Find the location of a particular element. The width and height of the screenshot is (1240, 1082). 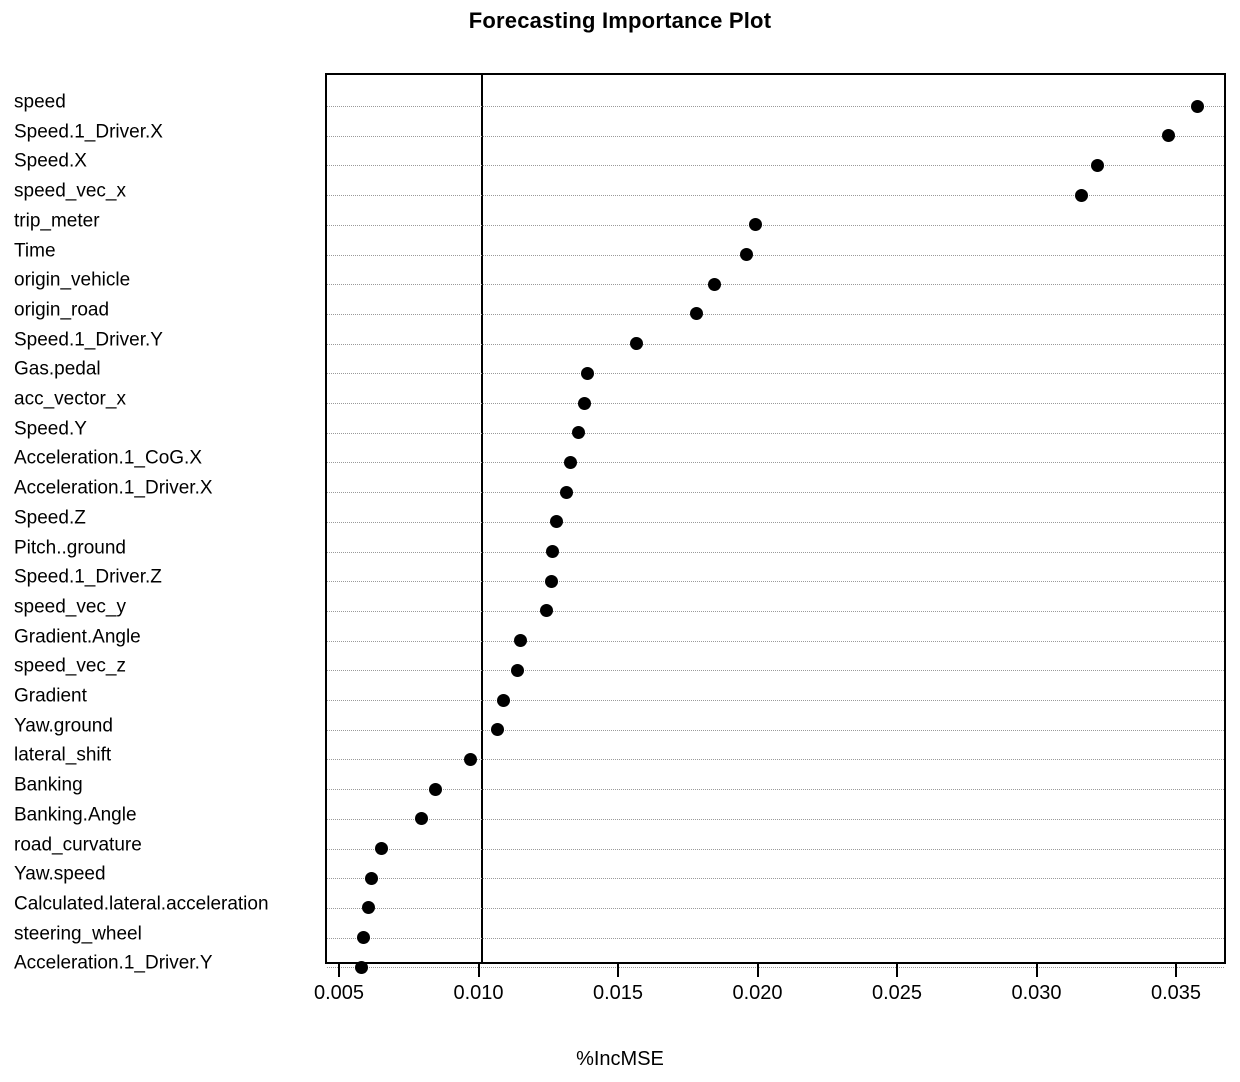

category-label: speed_vec_x is located at coordinates (70, 191).